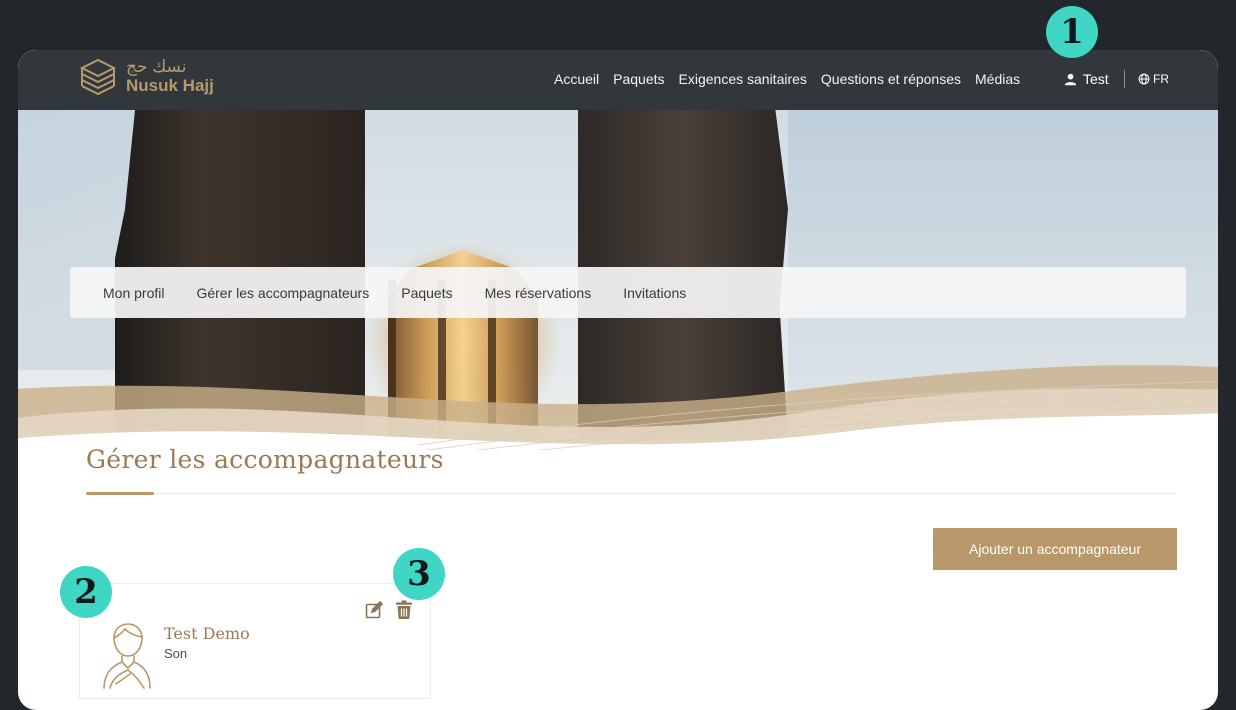 This screenshot has width=1236, height=710. I want to click on language-selector: FR, so click(1153, 79).